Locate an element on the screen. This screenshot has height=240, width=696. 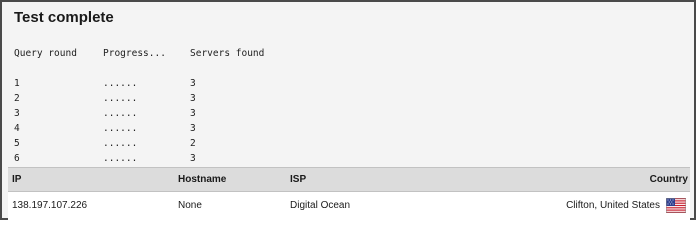
query-round: 5 is located at coordinates (17, 143).